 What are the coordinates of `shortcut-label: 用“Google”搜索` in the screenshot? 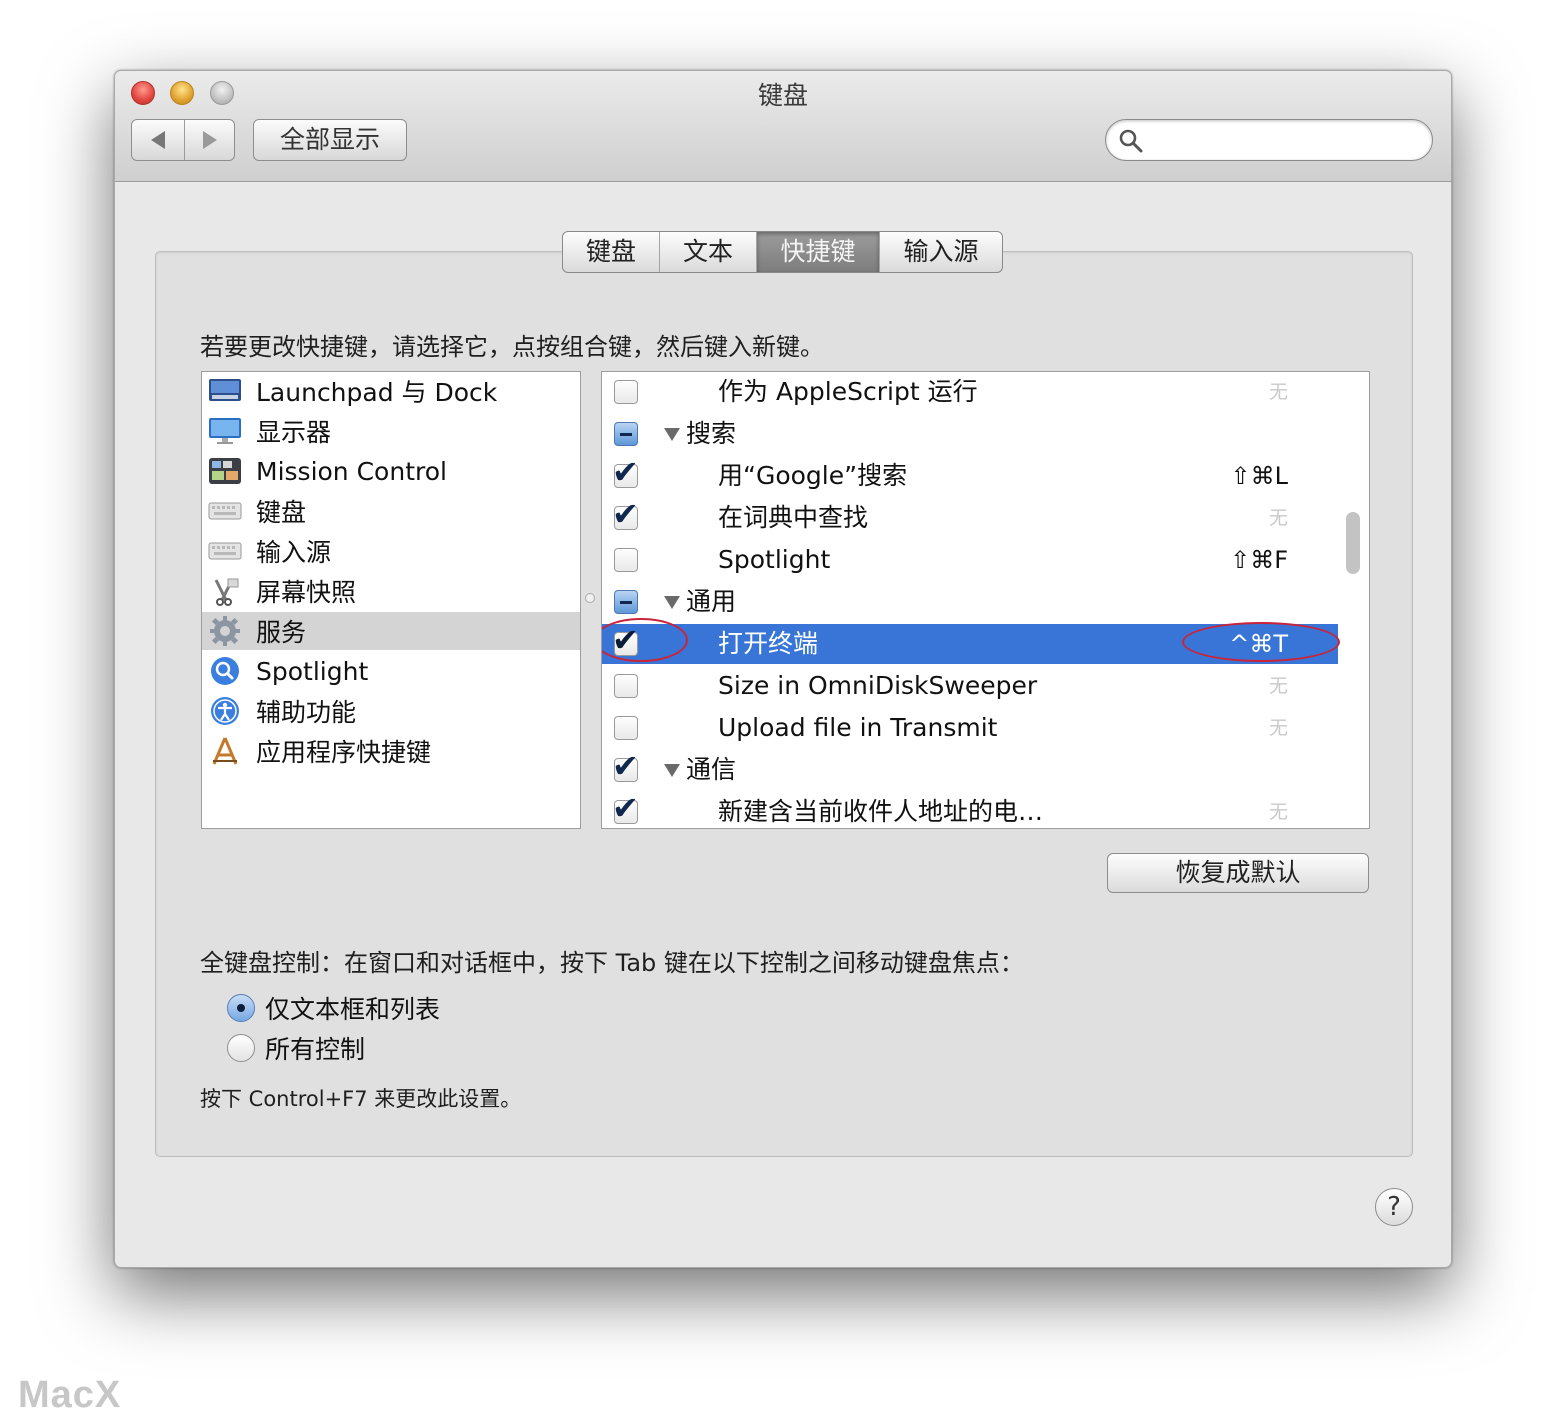 It's located at (813, 475).